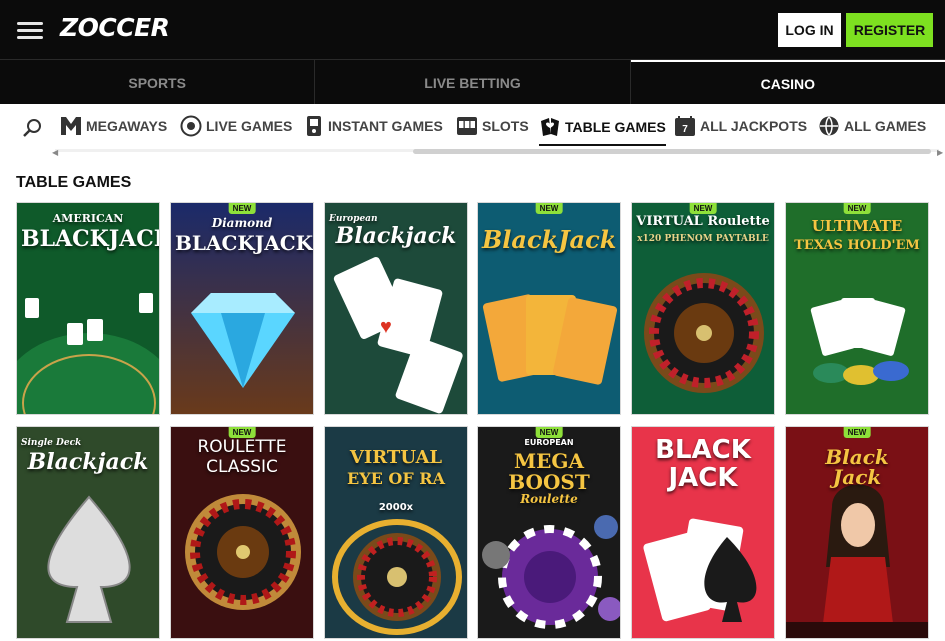 The image size is (945, 641). I want to click on instant-games-icon, so click(314, 126).